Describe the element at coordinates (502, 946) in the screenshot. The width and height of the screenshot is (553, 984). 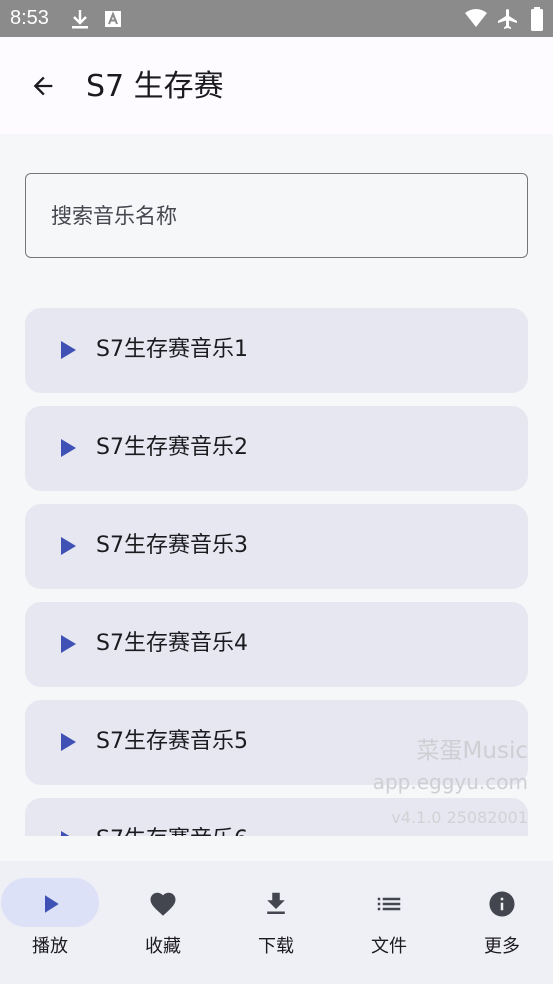
I see `nav-label: 更多` at that location.